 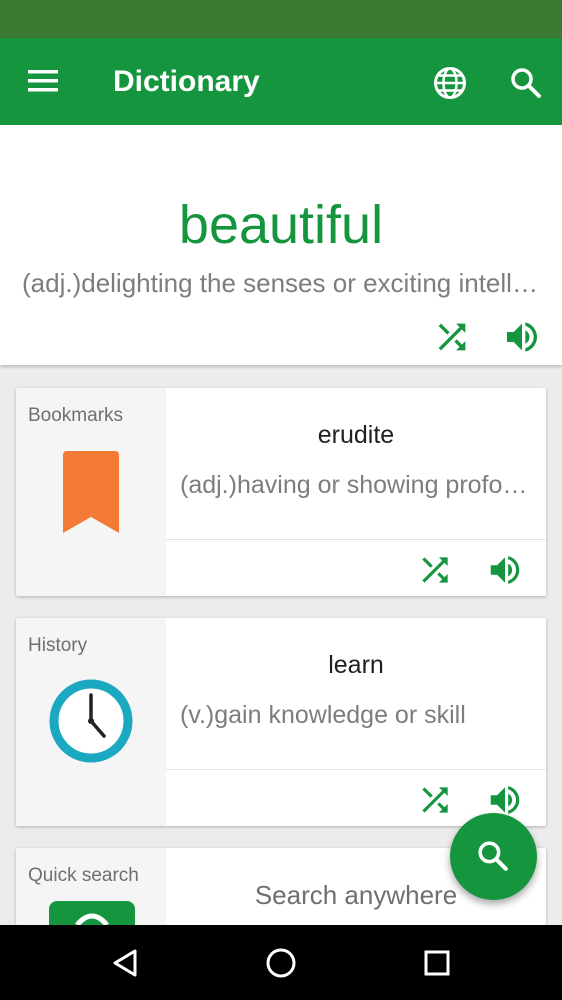 I want to click on history-shuffle-button, so click(x=435, y=800).